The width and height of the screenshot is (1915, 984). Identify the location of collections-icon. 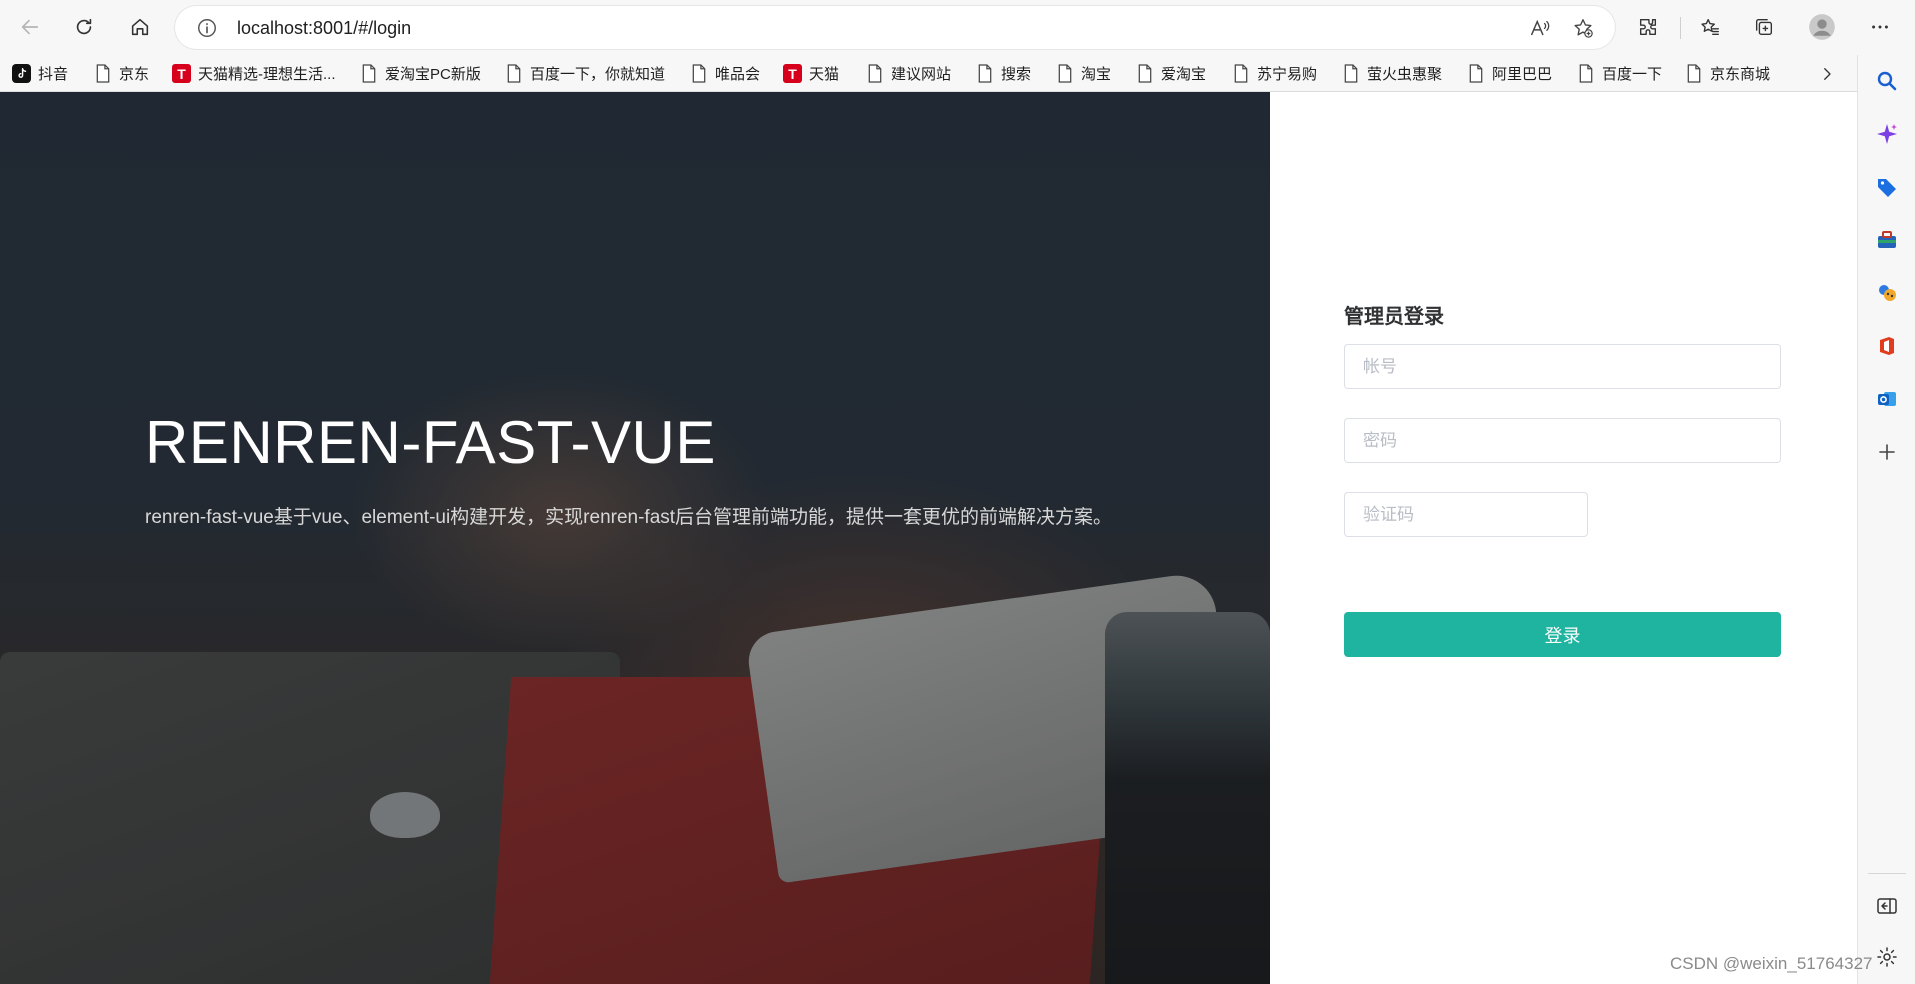
(1764, 27).